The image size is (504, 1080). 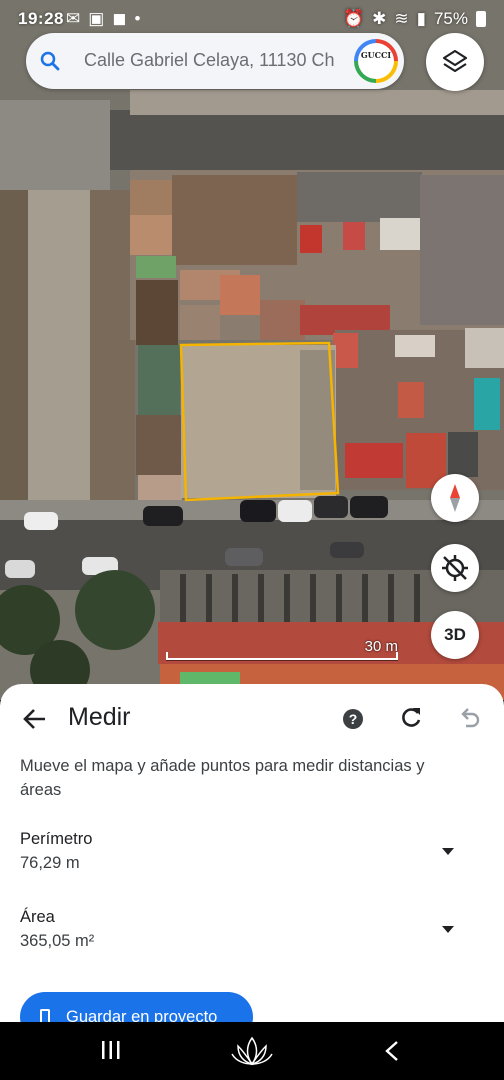 I want to click on layers-button, so click(x=455, y=62).